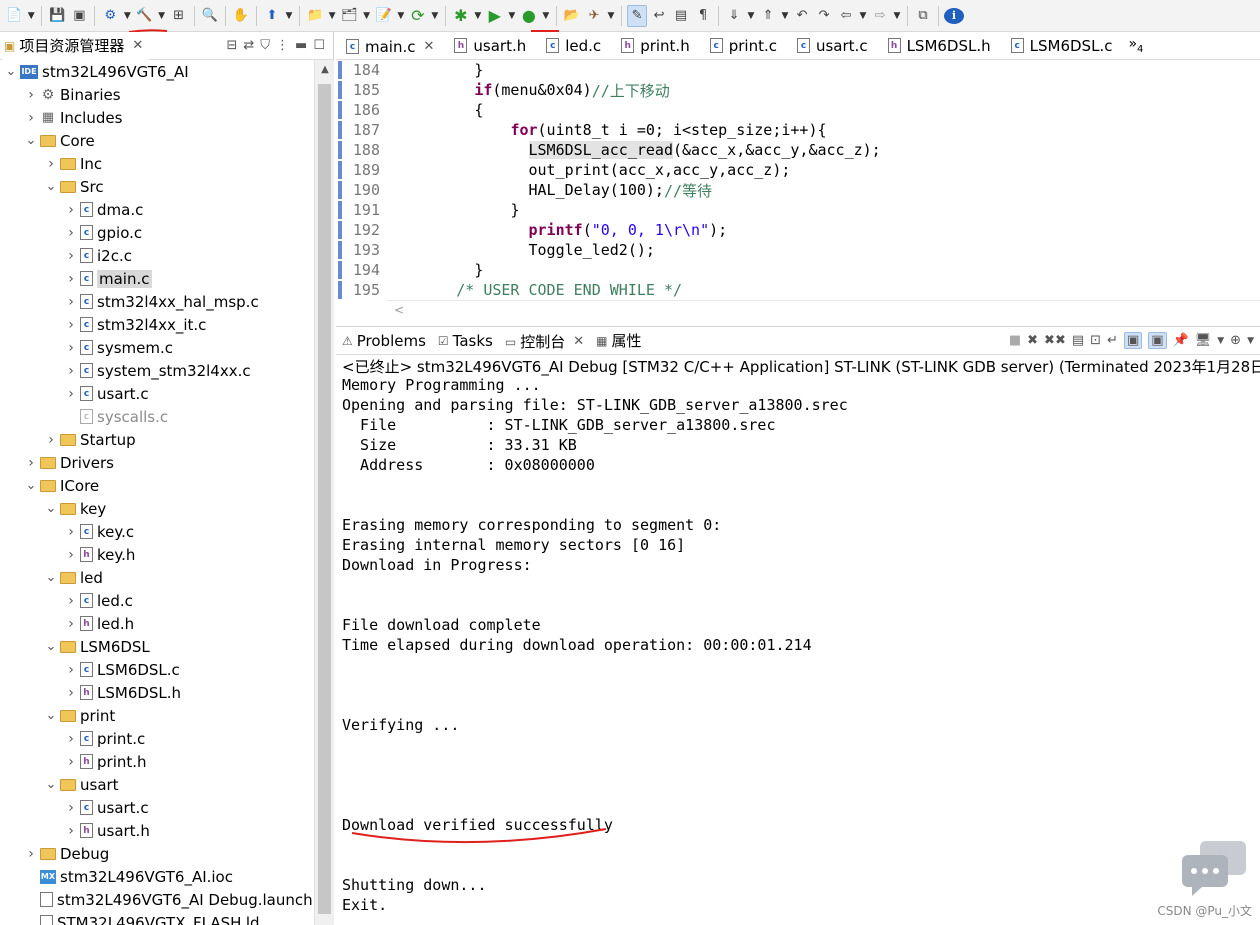  I want to click on tree-item: › c stm32l4xx_hal_msp.c, so click(157, 301).